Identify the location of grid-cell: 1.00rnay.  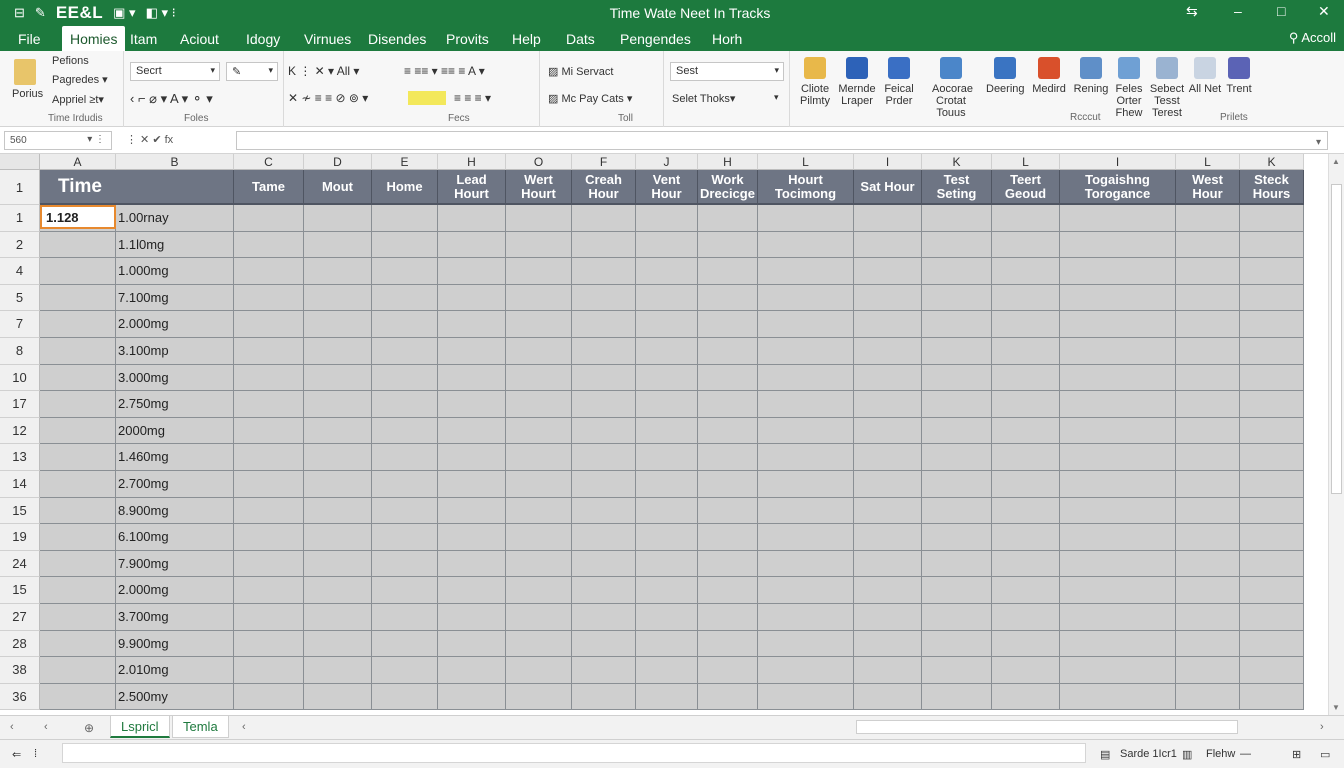
(175, 218).